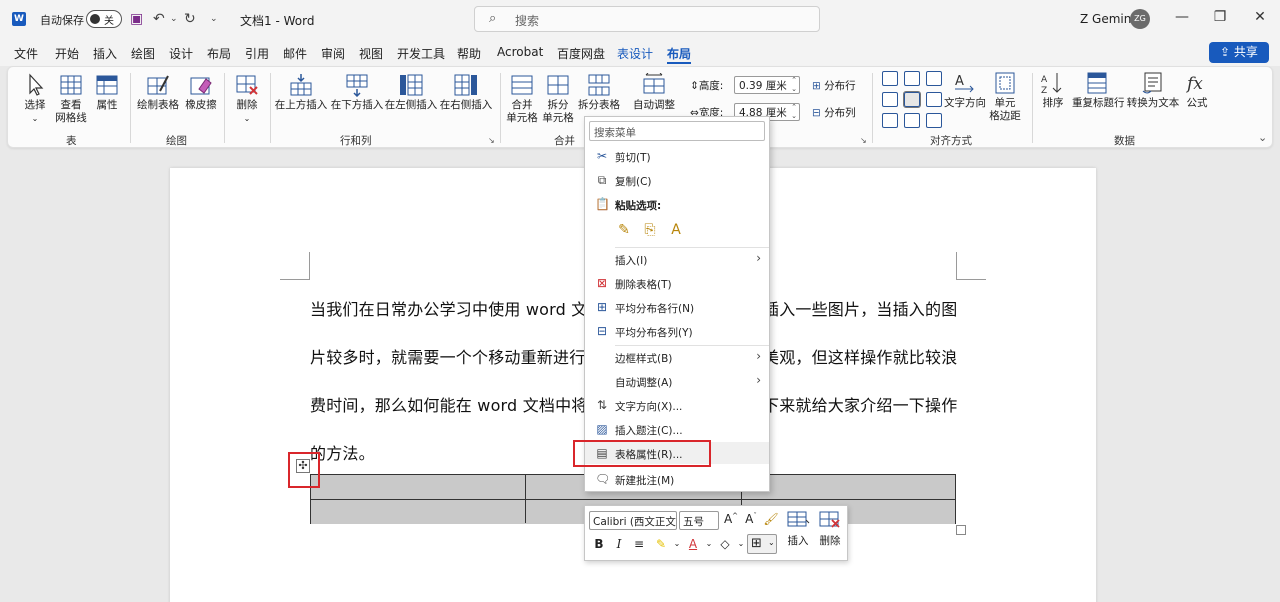 This screenshot has width=1280, height=602. What do you see at coordinates (1098, 90) in the screenshot?
I see `repeat-header-button: 重复标题行` at bounding box center [1098, 90].